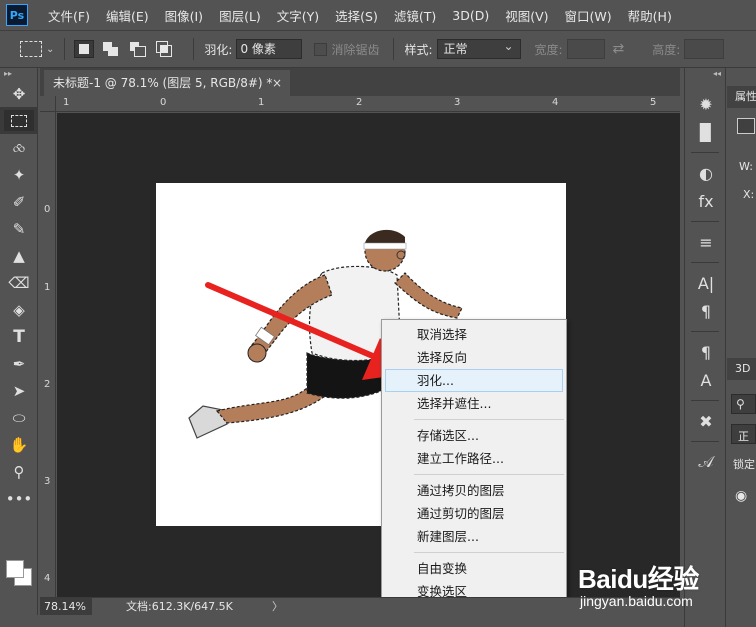 Image resolution: width=756 pixels, height=627 pixels. What do you see at coordinates (15, 569) in the screenshot?
I see `foreground-color-swatch` at bounding box center [15, 569].